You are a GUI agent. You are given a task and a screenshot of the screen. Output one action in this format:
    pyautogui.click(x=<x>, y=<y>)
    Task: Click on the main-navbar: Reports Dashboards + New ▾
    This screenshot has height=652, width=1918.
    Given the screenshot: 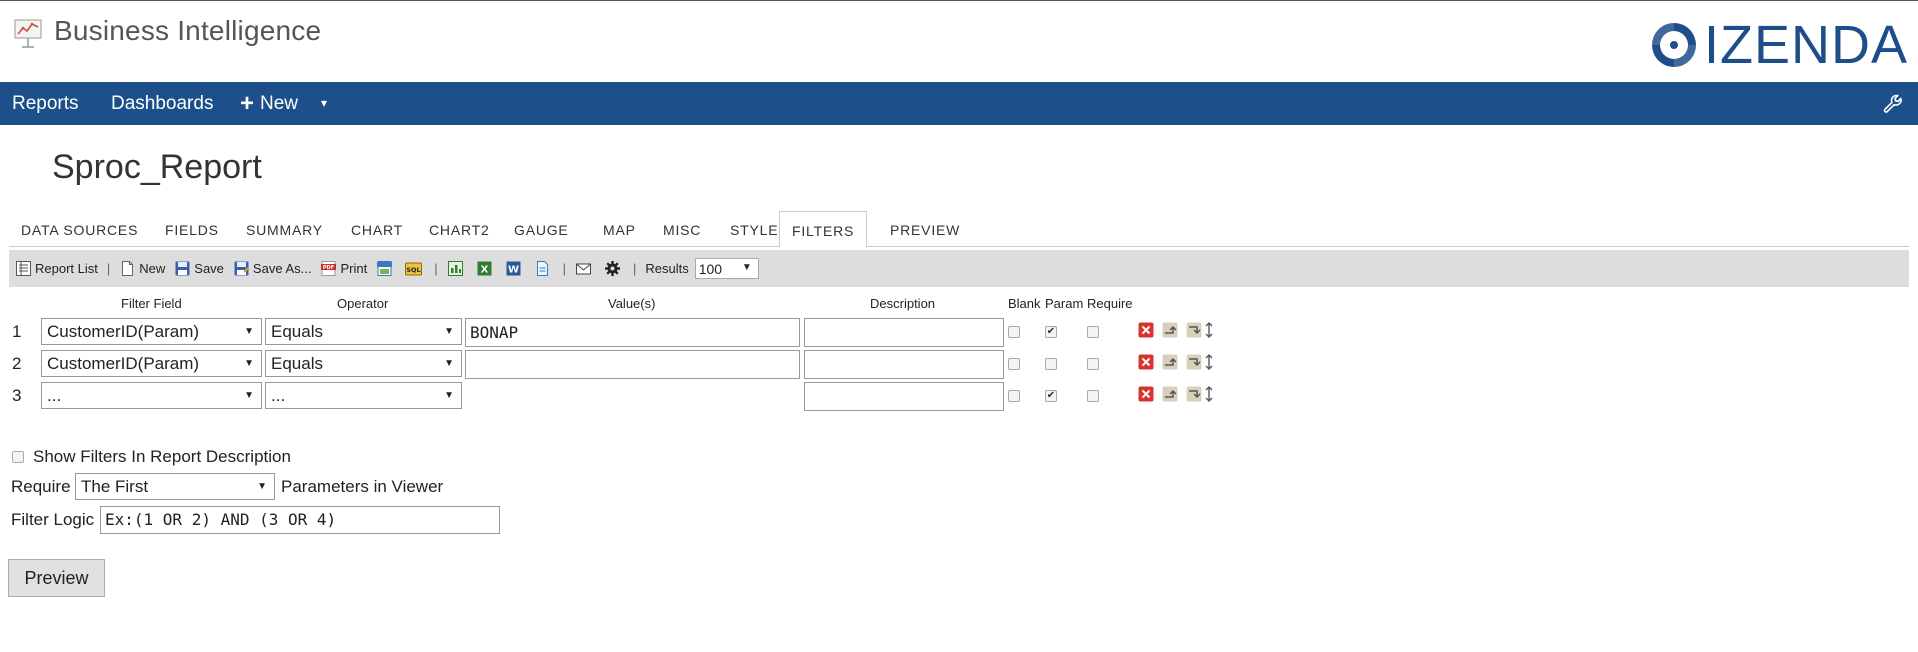 What is the action you would take?
    pyautogui.click(x=959, y=103)
    